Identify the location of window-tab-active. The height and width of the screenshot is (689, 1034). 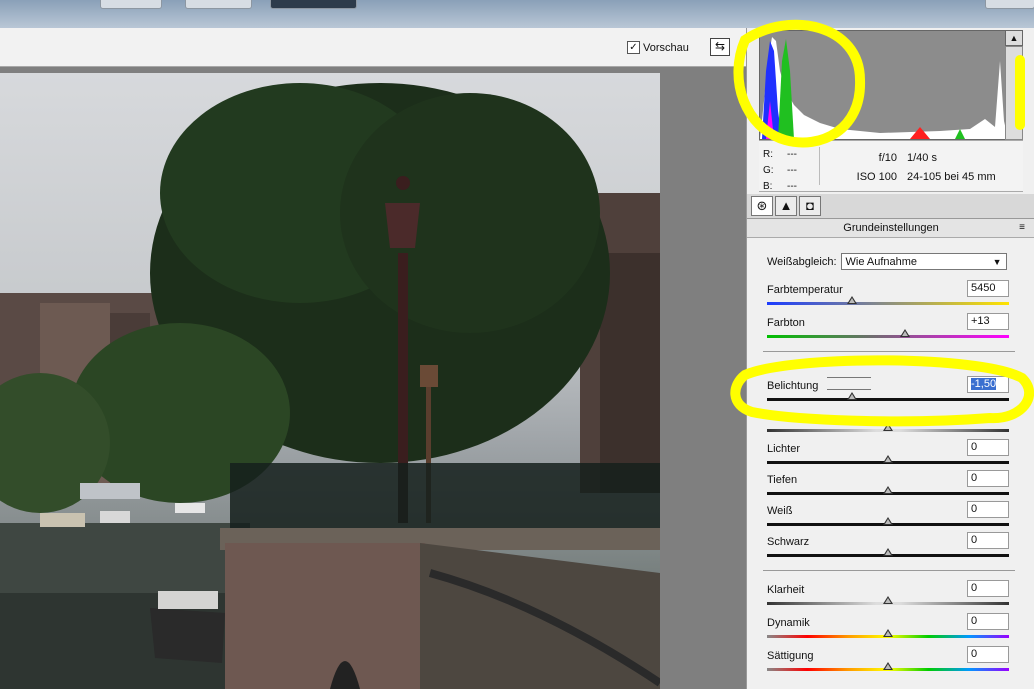
(313, 4).